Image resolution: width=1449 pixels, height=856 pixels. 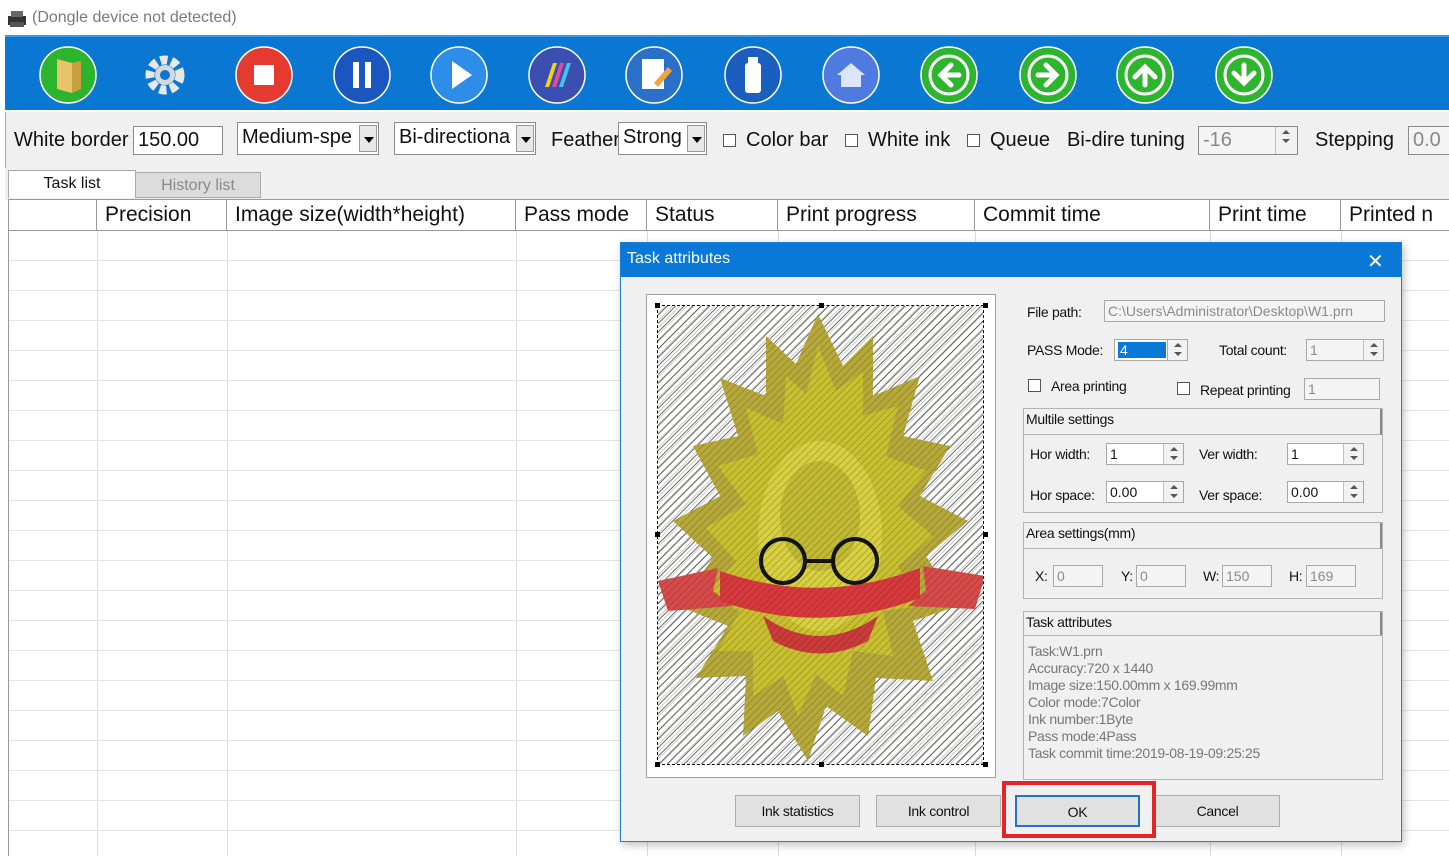 I want to click on repeat-printing-count: 1, so click(x=1342, y=389).